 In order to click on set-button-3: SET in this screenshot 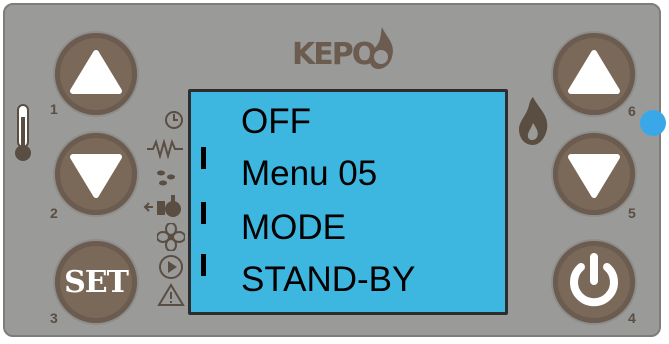, I will do `click(96, 282)`.